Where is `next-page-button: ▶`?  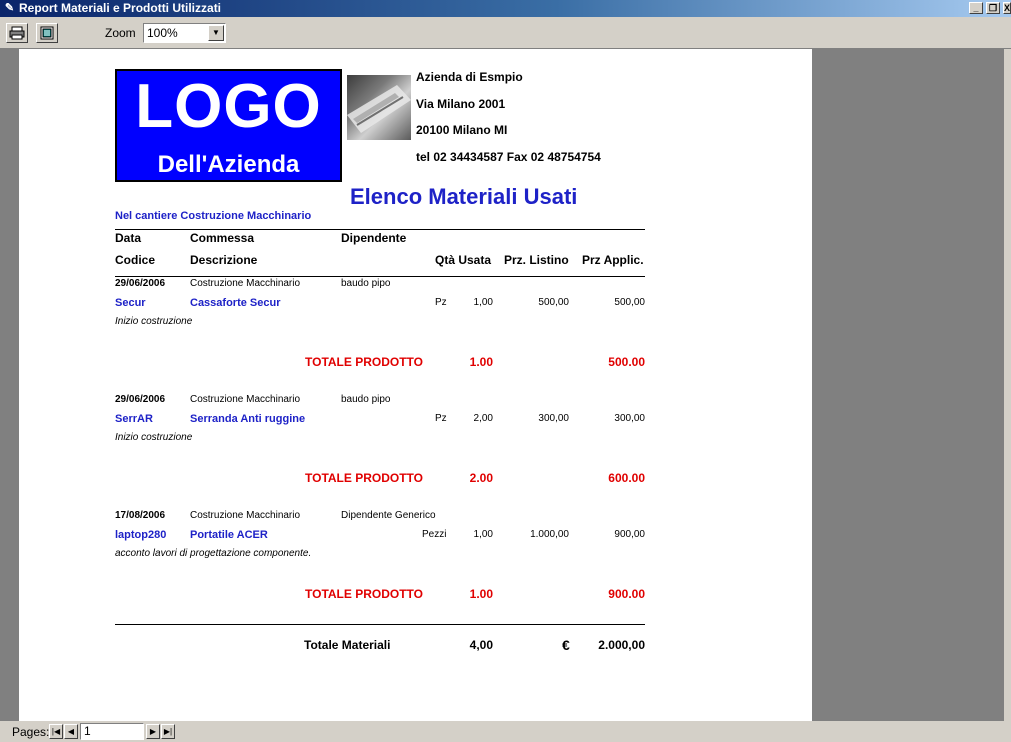
next-page-button: ▶ is located at coordinates (153, 731).